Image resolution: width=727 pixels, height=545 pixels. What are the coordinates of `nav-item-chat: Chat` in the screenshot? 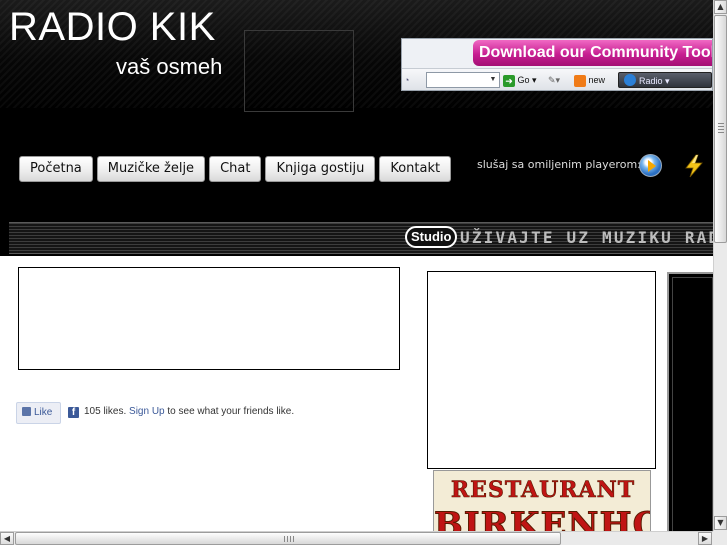 It's located at (235, 169).